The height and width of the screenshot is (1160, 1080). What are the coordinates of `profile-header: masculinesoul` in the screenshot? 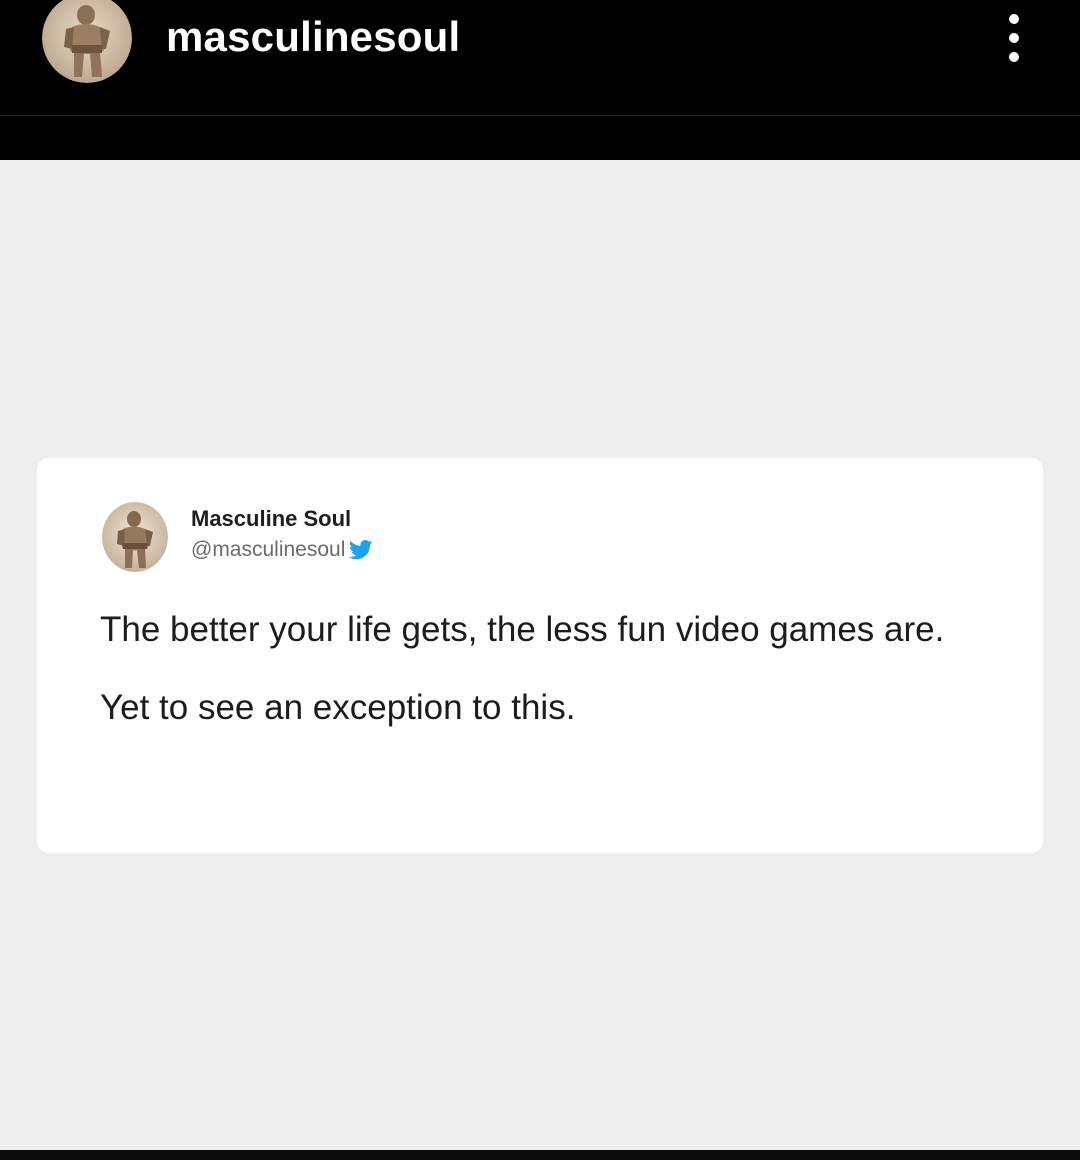 It's located at (540, 57).